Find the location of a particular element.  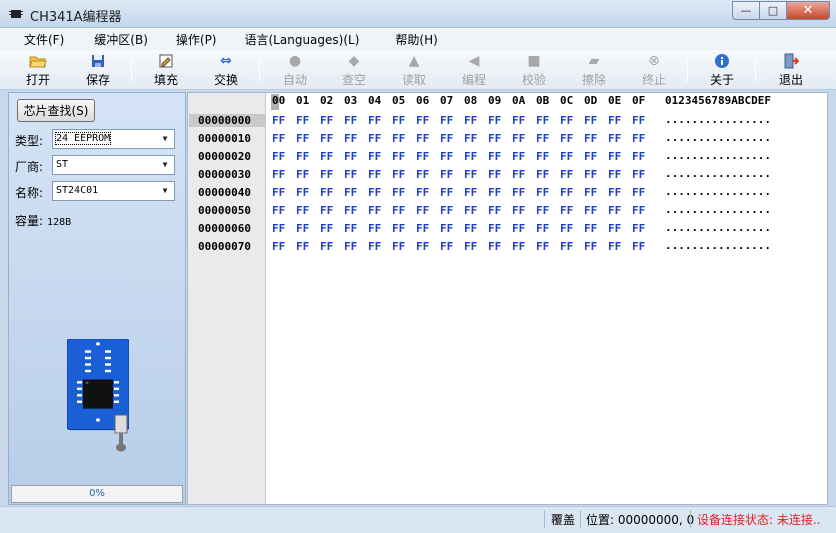

menu-language: 语言(Languages)(L) is located at coordinates (302, 39).